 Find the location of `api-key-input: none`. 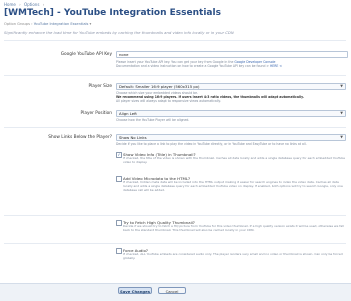

api-key-input: none is located at coordinates (232, 54).